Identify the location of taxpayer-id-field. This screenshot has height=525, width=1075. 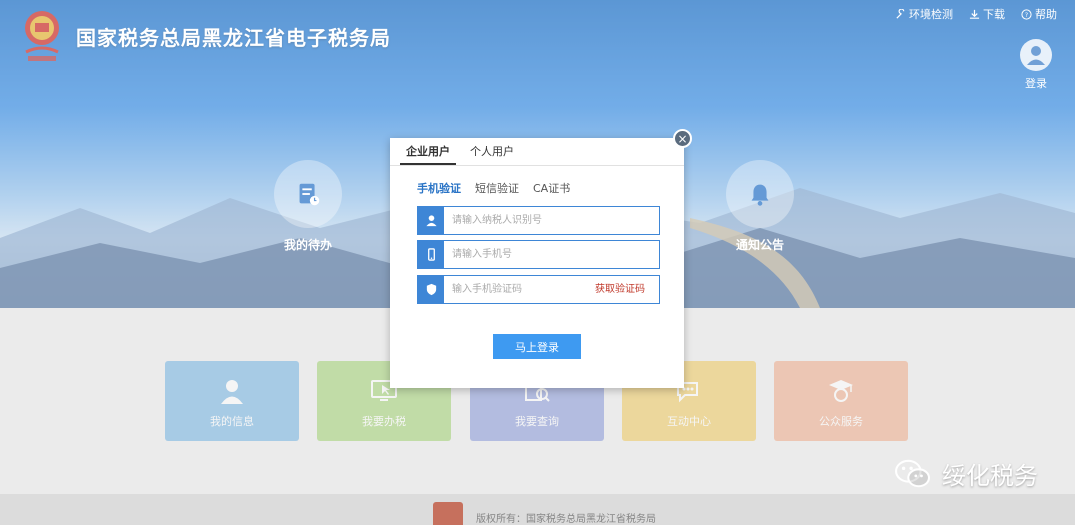
(538, 220).